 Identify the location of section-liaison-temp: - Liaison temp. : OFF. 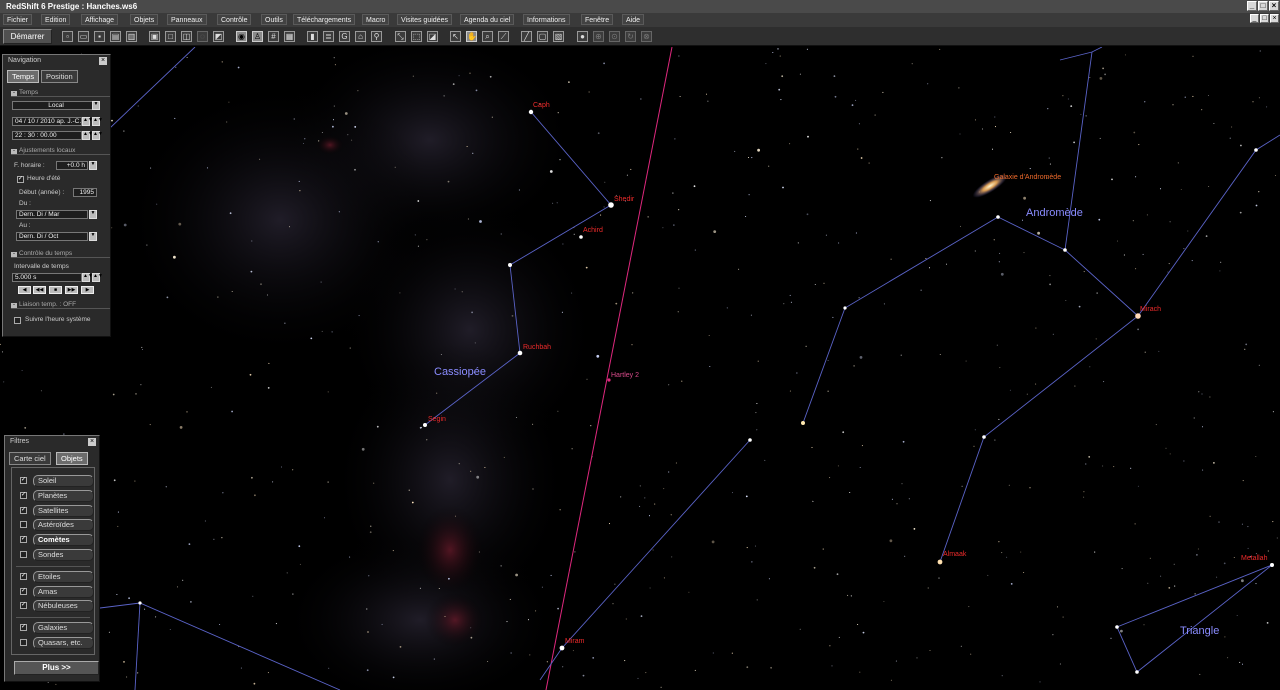
(60, 305).